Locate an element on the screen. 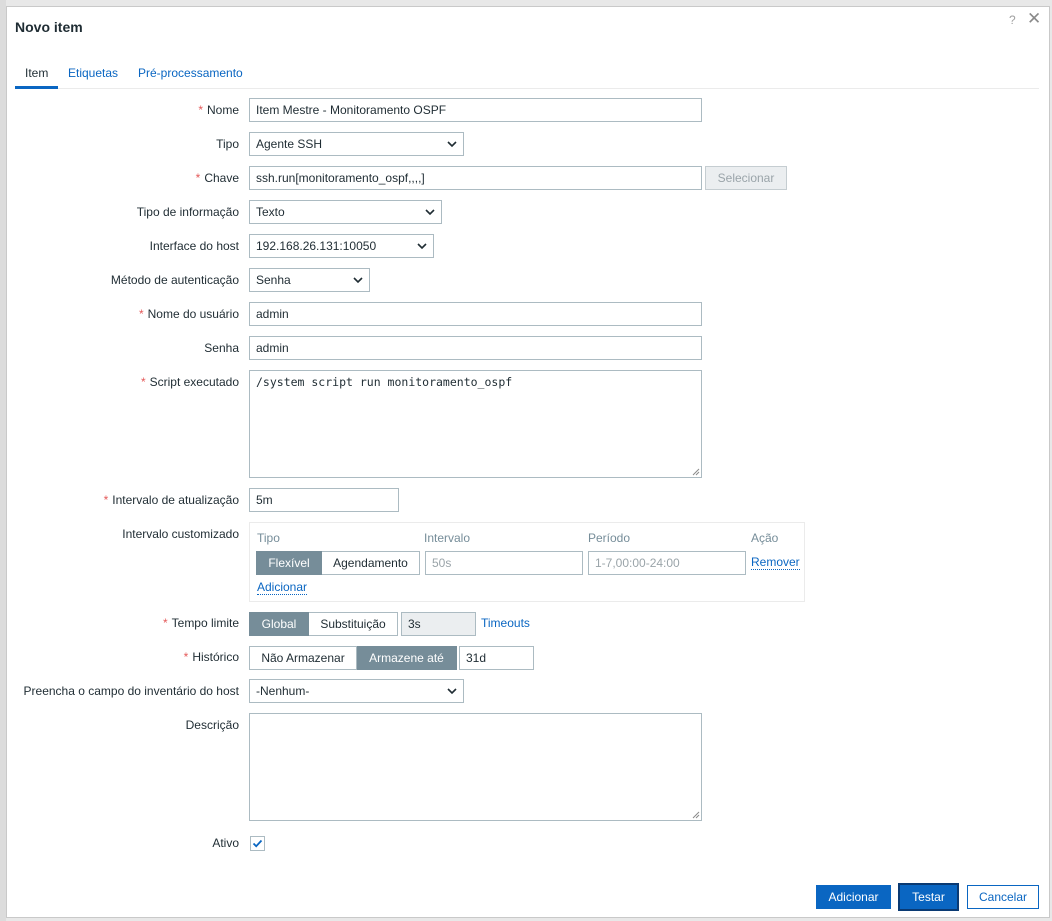 The width and height of the screenshot is (1052, 921). active-tab-indicator is located at coordinates (36, 87).